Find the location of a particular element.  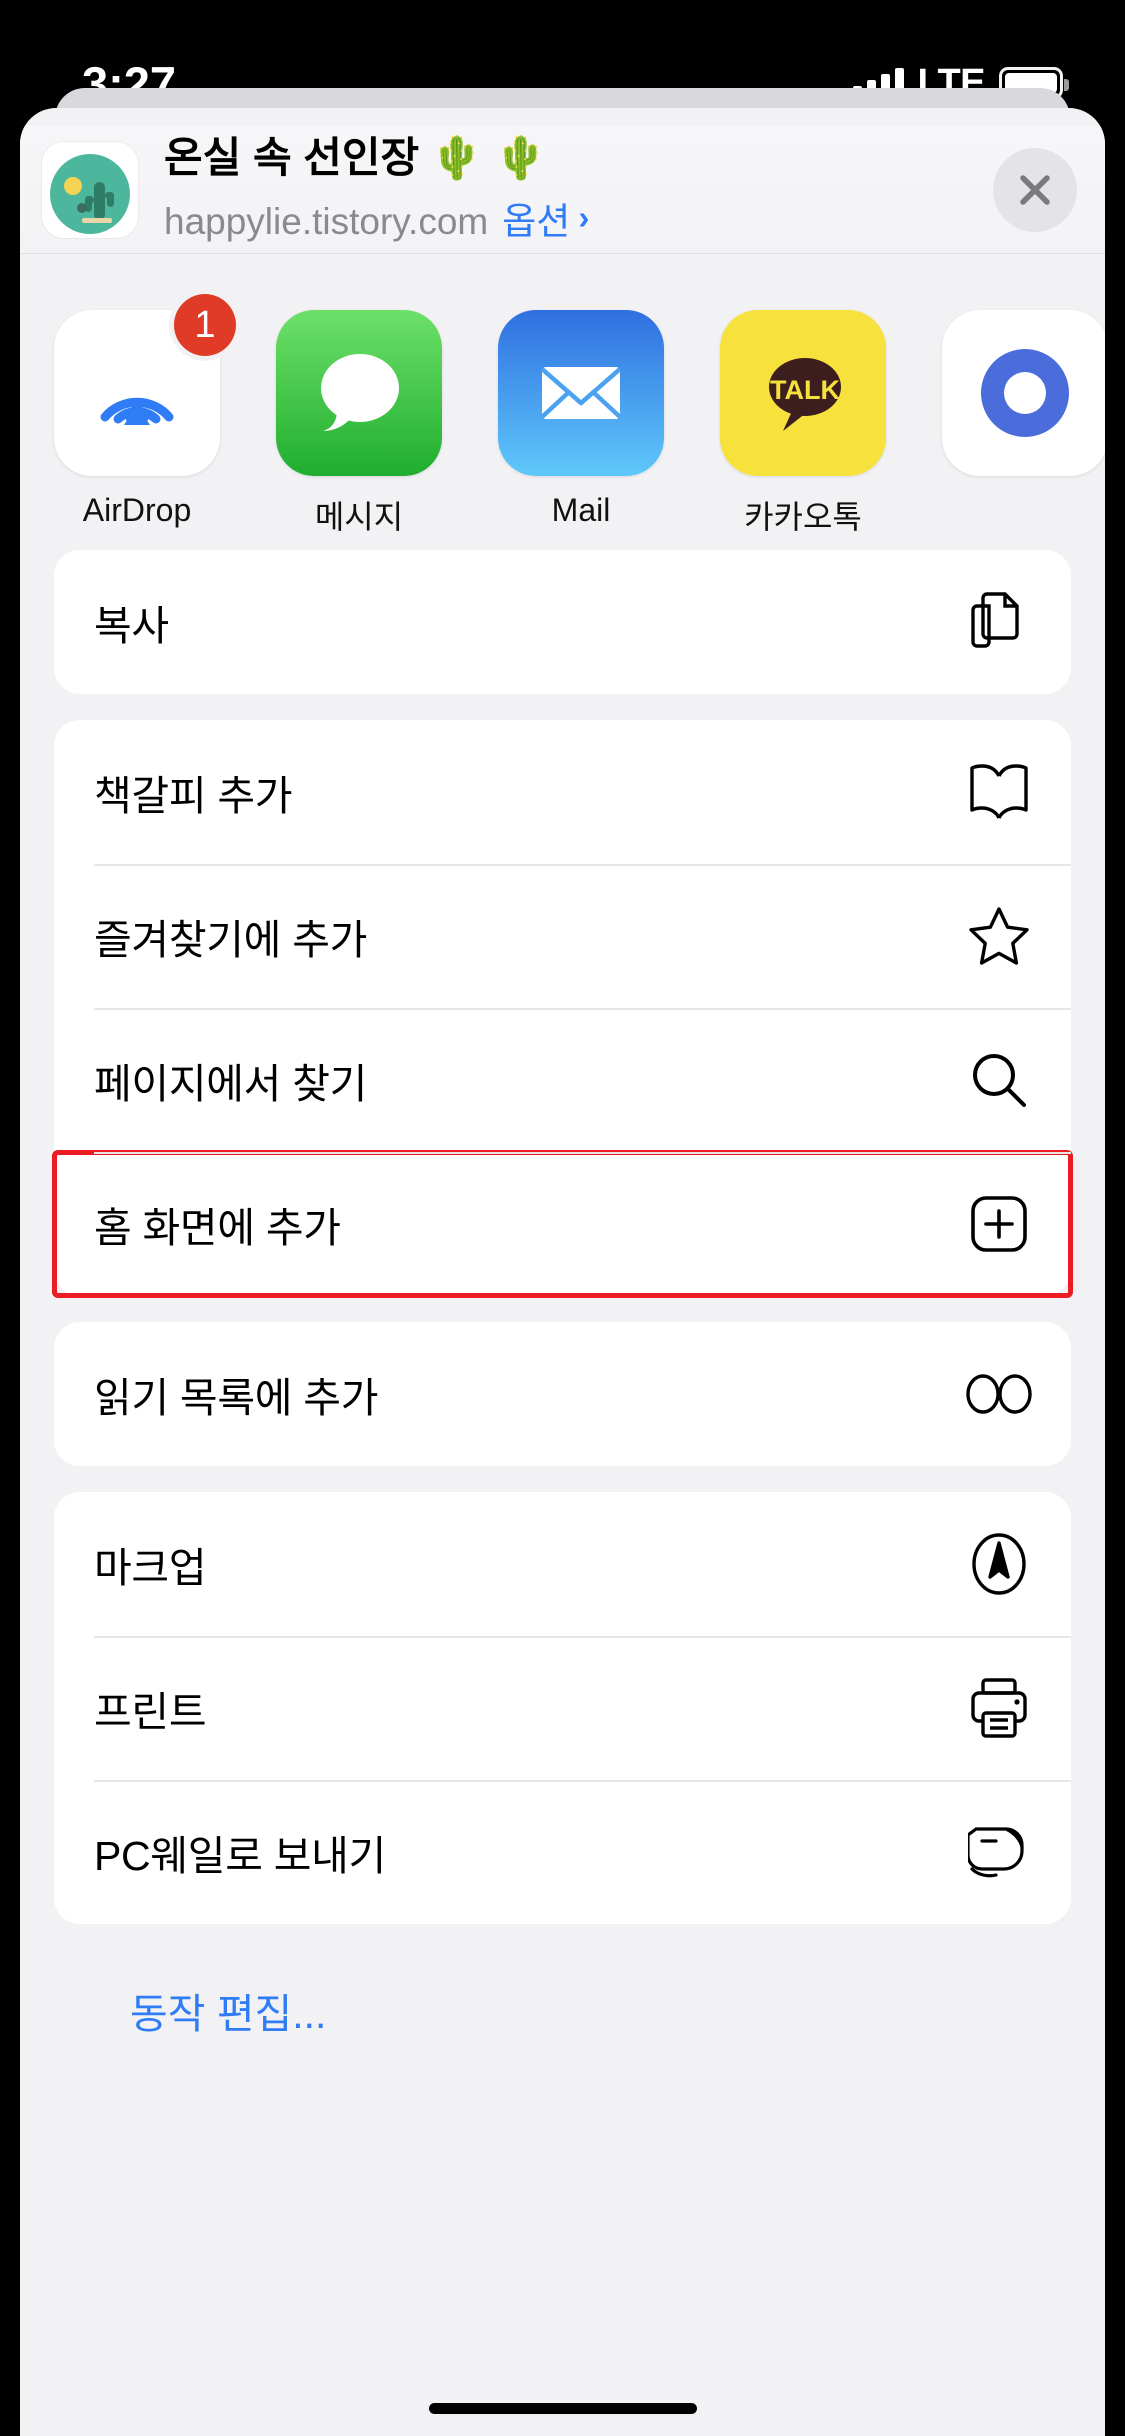

action-row-find-on-page: 페이지에서 찾기 is located at coordinates (562, 1080).